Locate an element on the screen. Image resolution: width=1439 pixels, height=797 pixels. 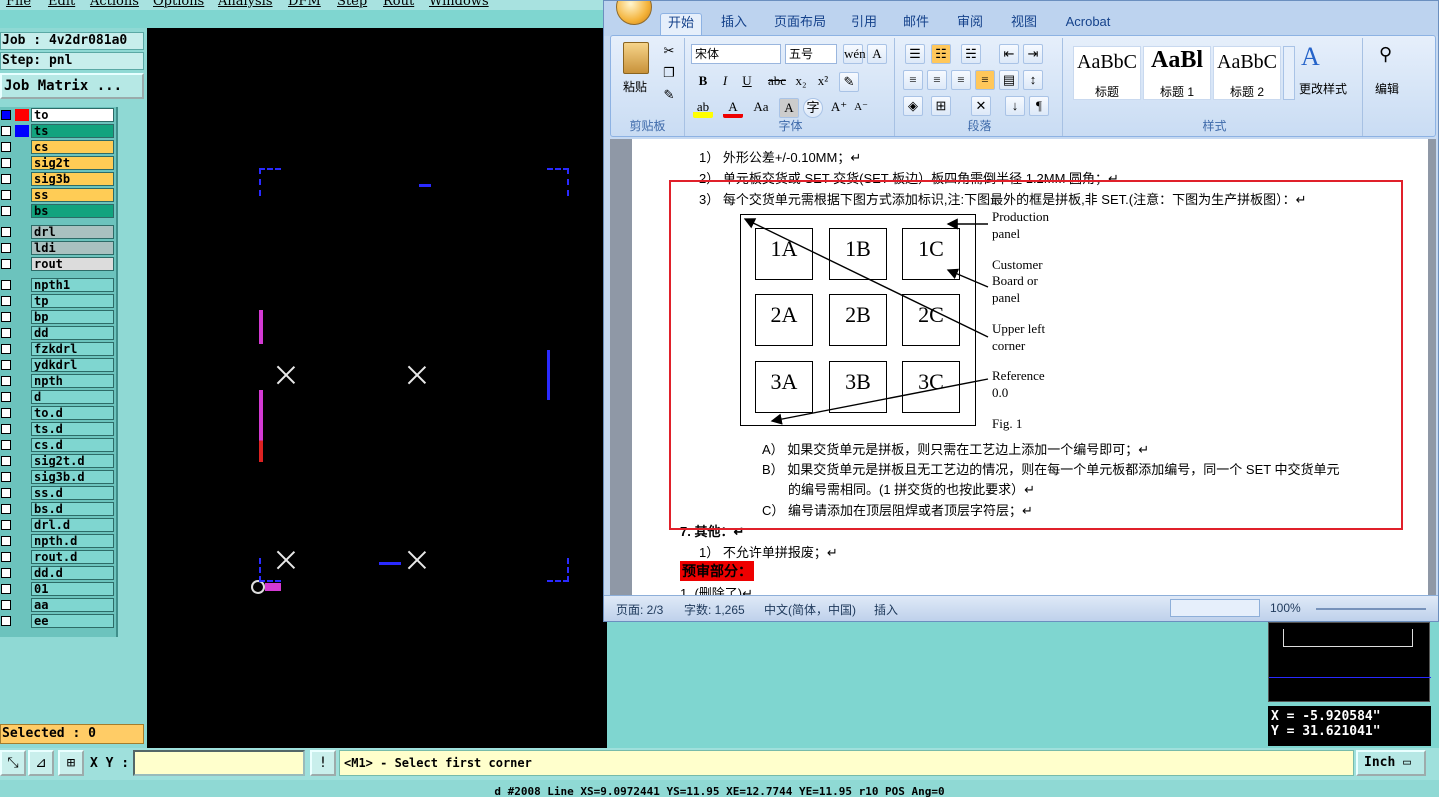
clear-format-icon: ✎ is located at coordinates (849, 82).